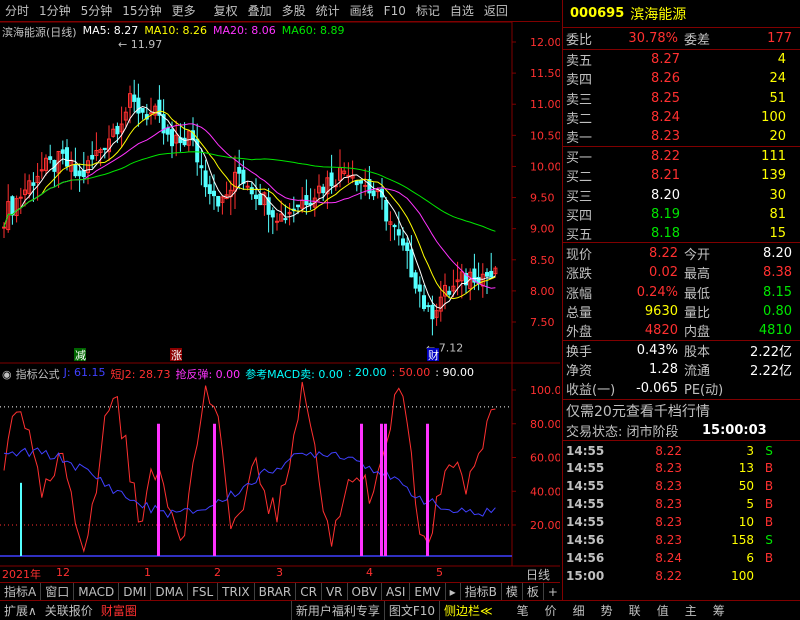  Describe the element at coordinates (579, 313) in the screenshot. I see `quote-label: 总量` at that location.